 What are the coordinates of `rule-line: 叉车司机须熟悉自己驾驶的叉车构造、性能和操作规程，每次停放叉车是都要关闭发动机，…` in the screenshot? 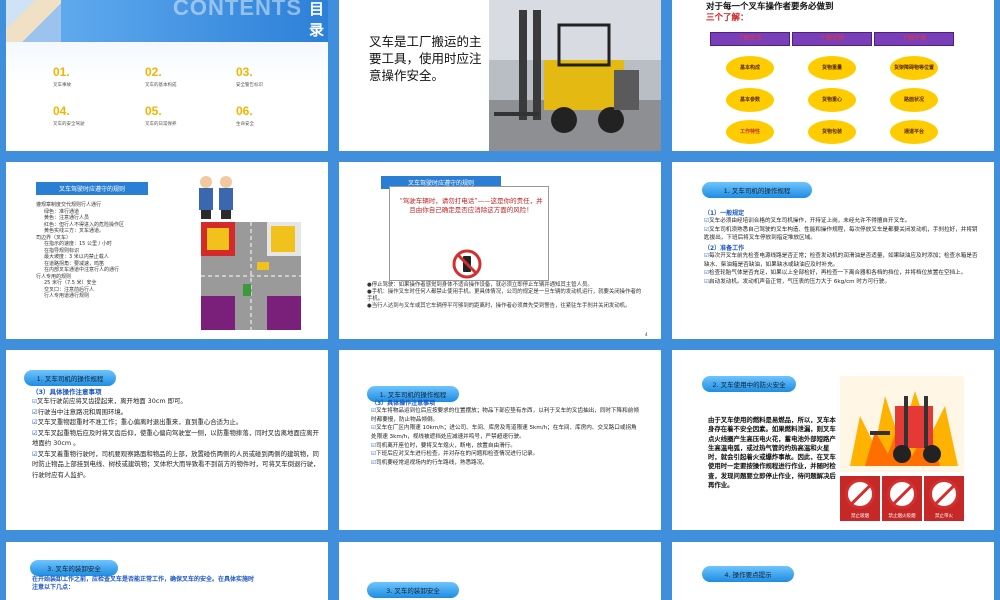 It's located at (841, 234).